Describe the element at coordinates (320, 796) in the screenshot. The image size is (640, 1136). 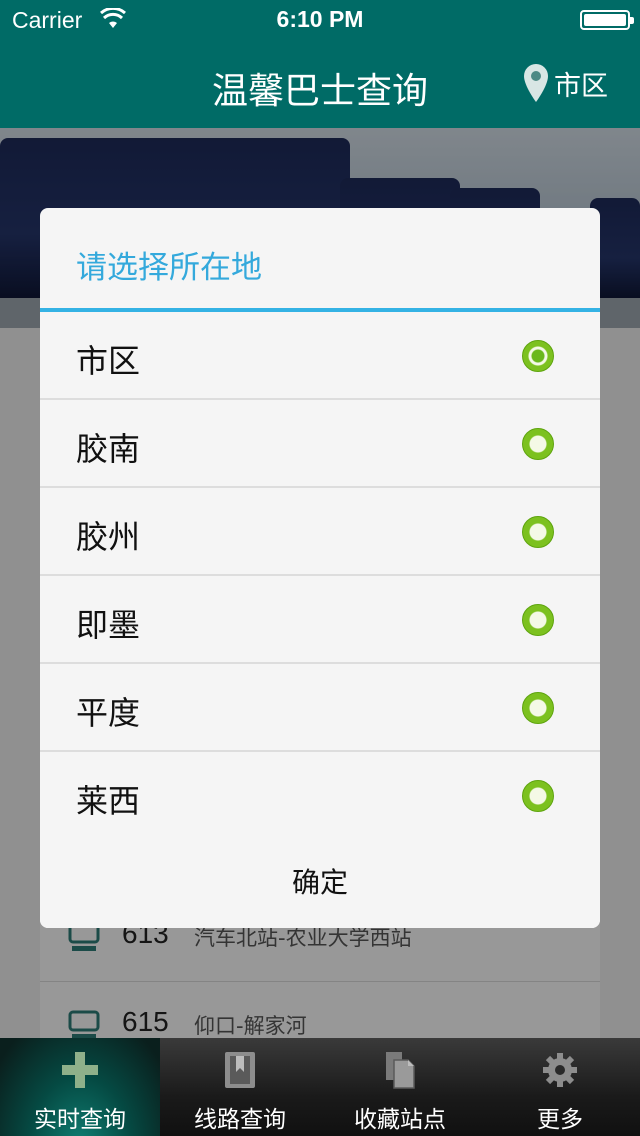
I see `option-laixi: 莱西` at that location.